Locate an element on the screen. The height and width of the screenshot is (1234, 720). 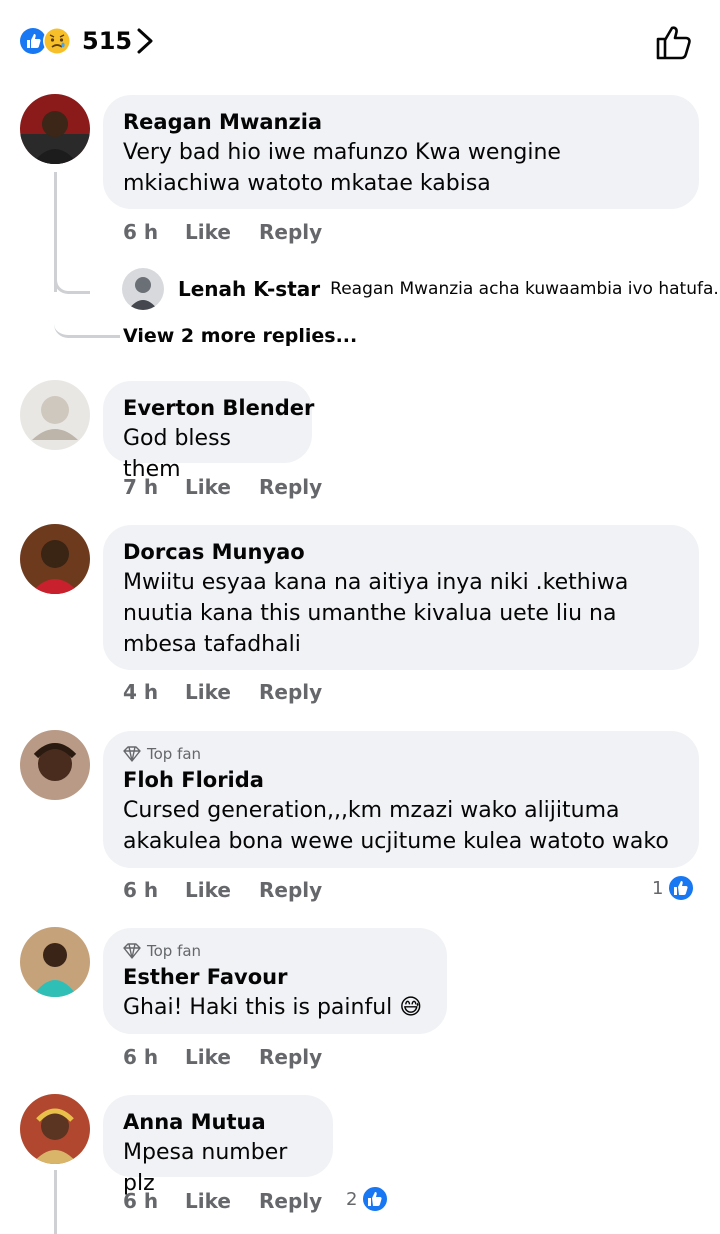
reaction-number: 2 is located at coordinates (352, 1199).